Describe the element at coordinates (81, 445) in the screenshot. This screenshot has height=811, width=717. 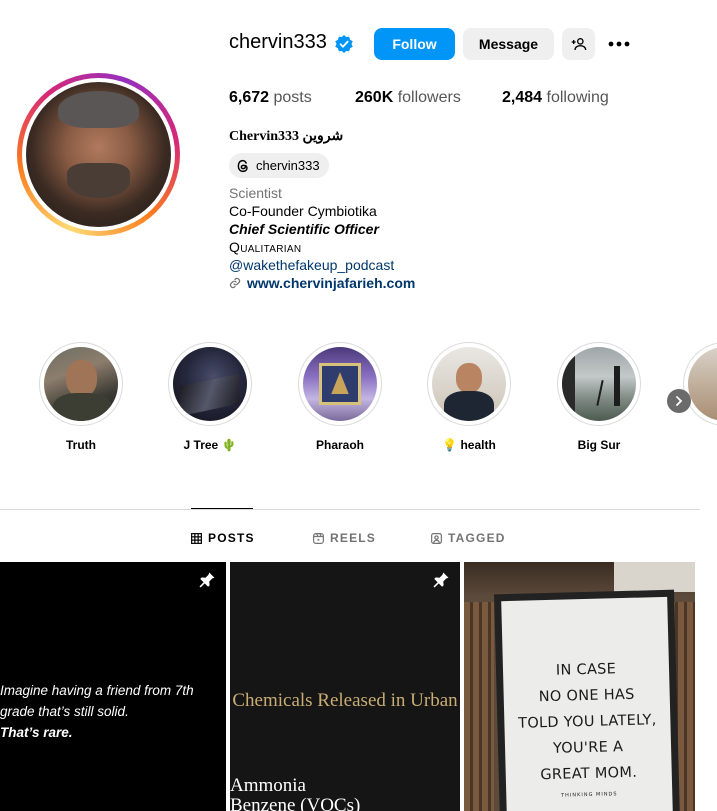
I see `highlight-label: Truth` at that location.